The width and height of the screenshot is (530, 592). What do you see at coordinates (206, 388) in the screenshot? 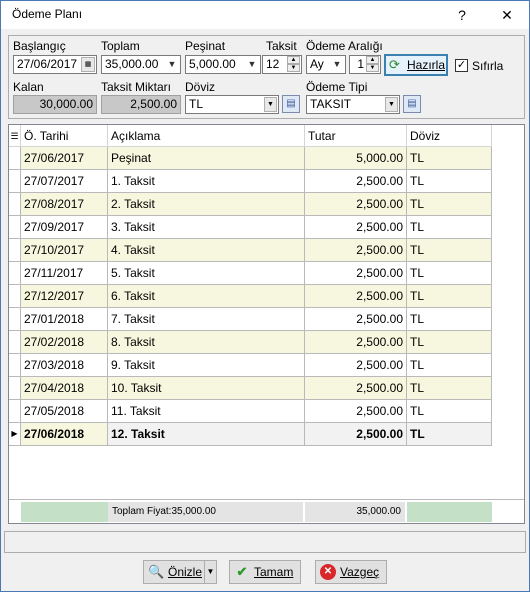
I see `table-cell-aciklama: 10. Taksit` at bounding box center [206, 388].